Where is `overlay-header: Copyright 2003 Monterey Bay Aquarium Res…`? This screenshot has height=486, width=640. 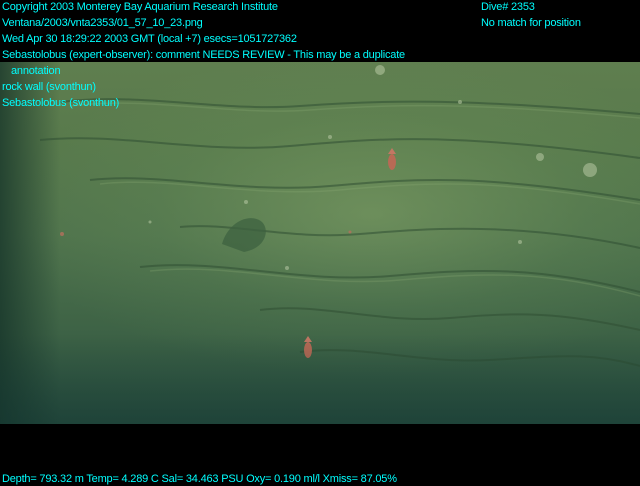
overlay-header: Copyright 2003 Monterey Bay Aquarium Res… is located at coordinates (203, 55).